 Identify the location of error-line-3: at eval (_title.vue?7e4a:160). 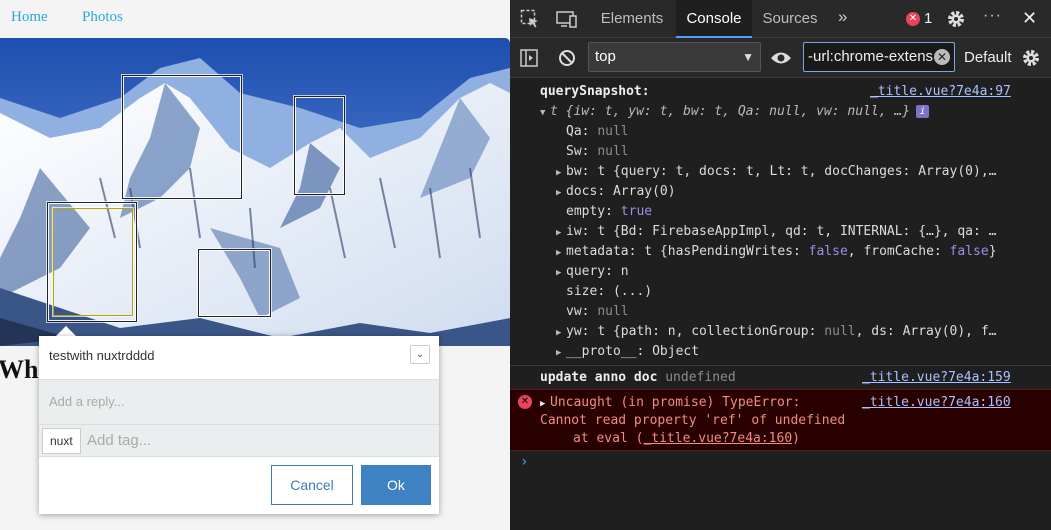
(686, 439).